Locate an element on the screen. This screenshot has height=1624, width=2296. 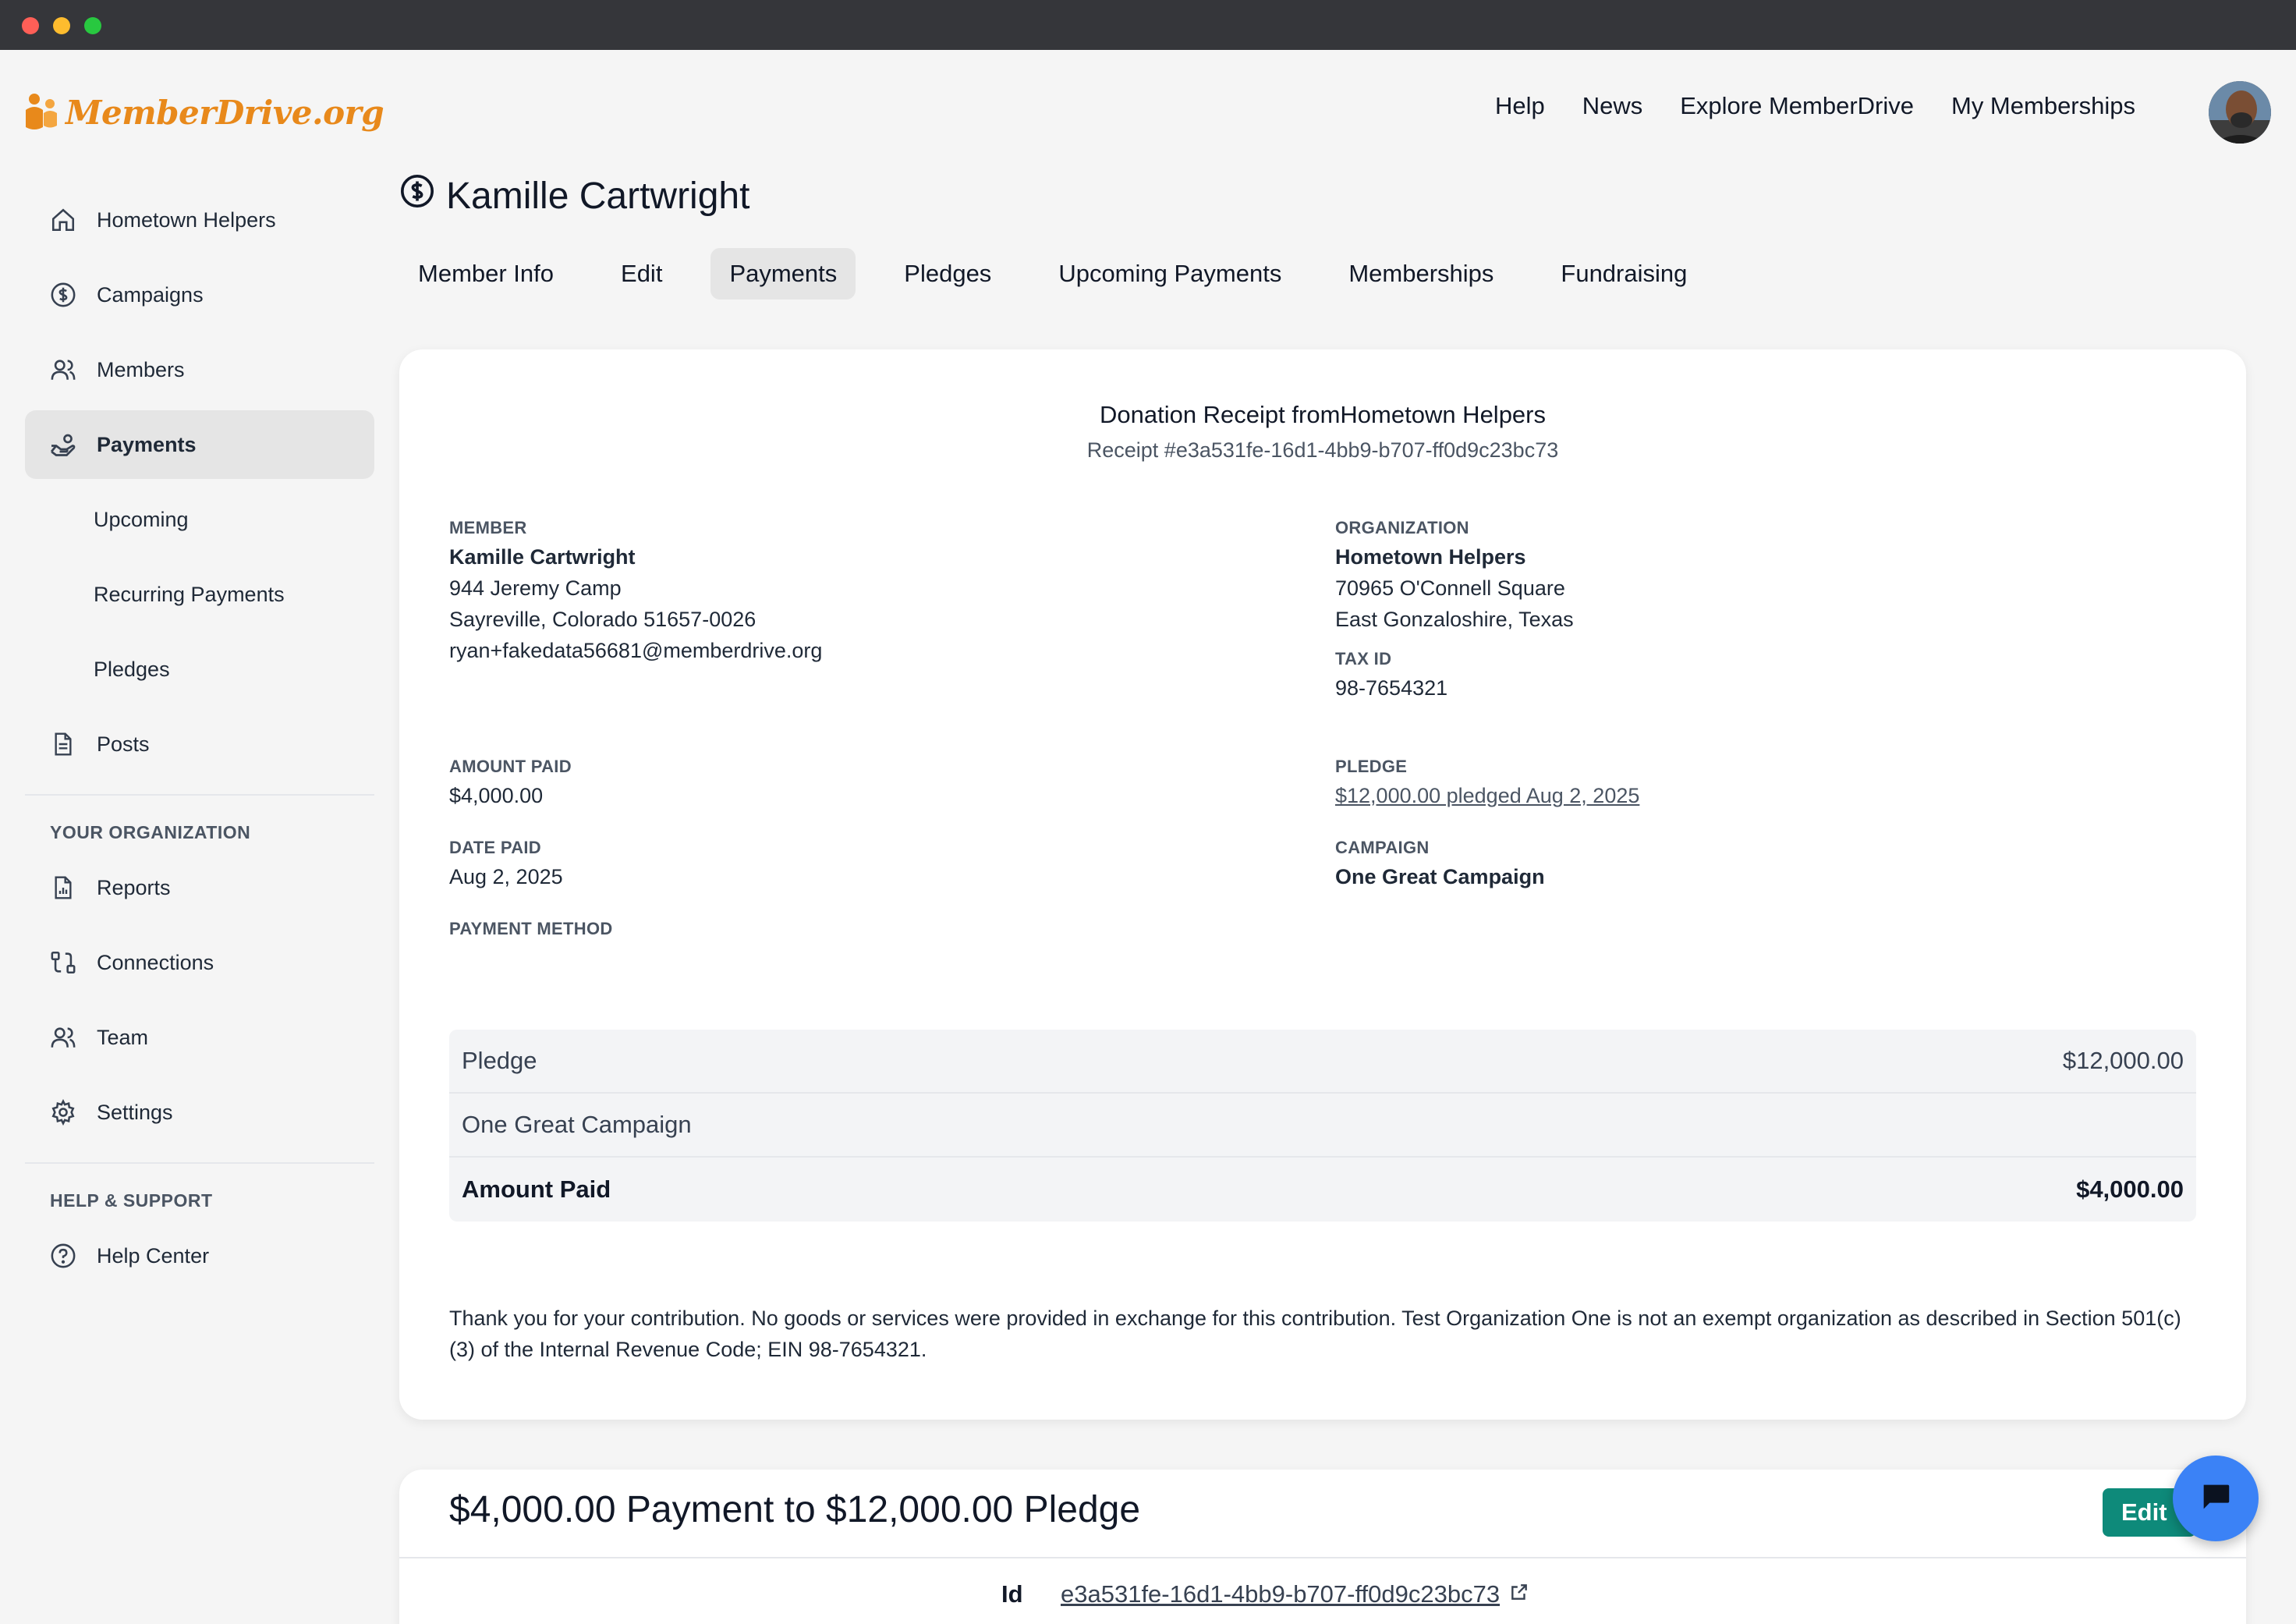
sidebar-item-pledges: Pledges is located at coordinates (199, 669).